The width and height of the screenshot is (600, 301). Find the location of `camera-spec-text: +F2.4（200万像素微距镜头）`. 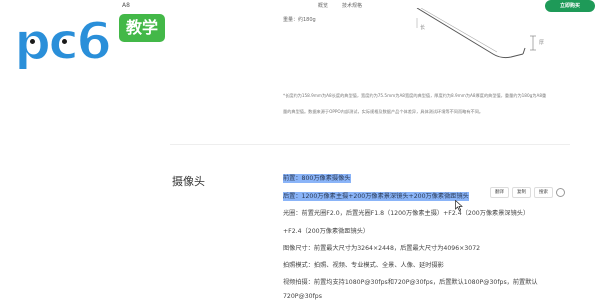

camera-spec-text: +F2.4（200万像素微距镜头） is located at coordinates (326, 231).